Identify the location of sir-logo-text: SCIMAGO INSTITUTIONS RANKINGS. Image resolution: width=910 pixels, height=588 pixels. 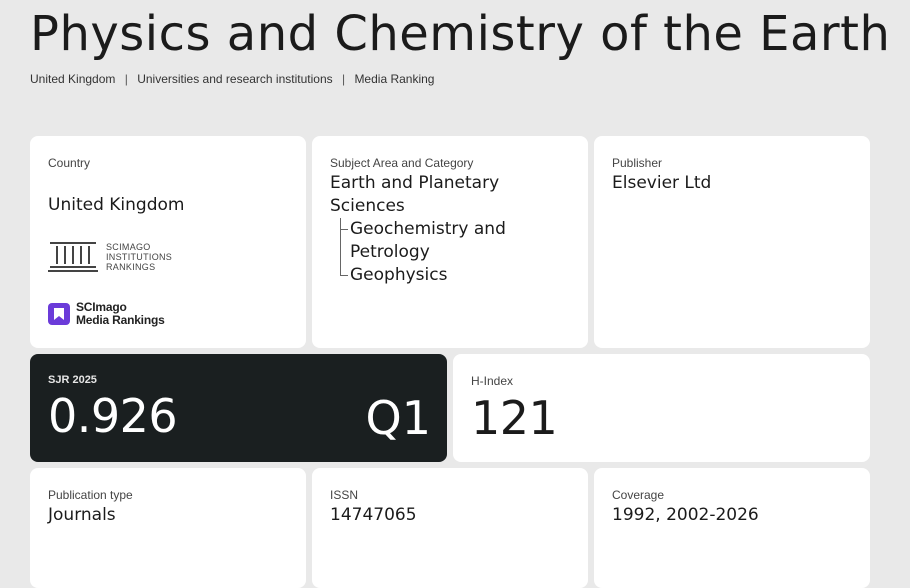
(139, 257).